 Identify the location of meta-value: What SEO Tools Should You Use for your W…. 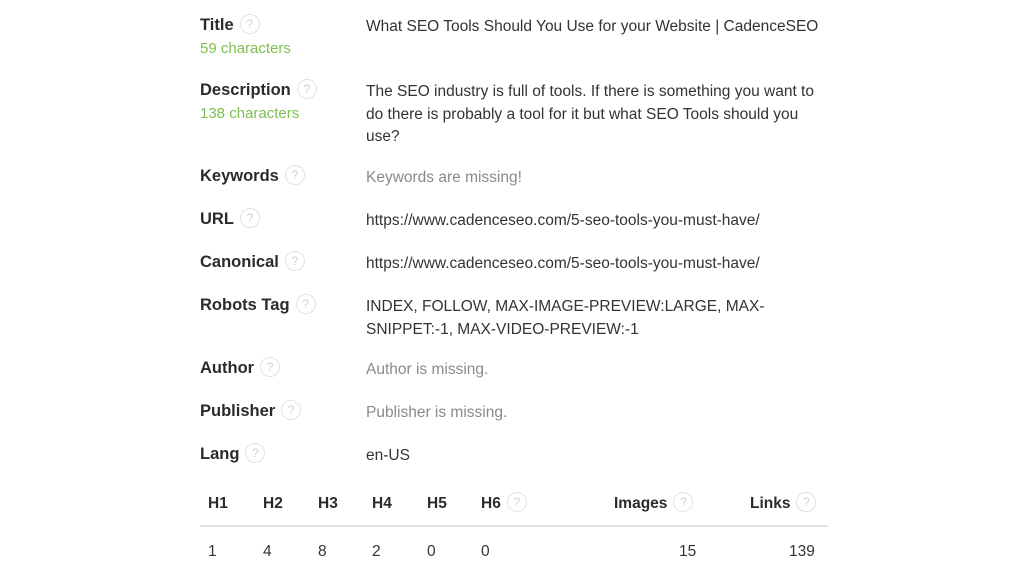
(592, 26).